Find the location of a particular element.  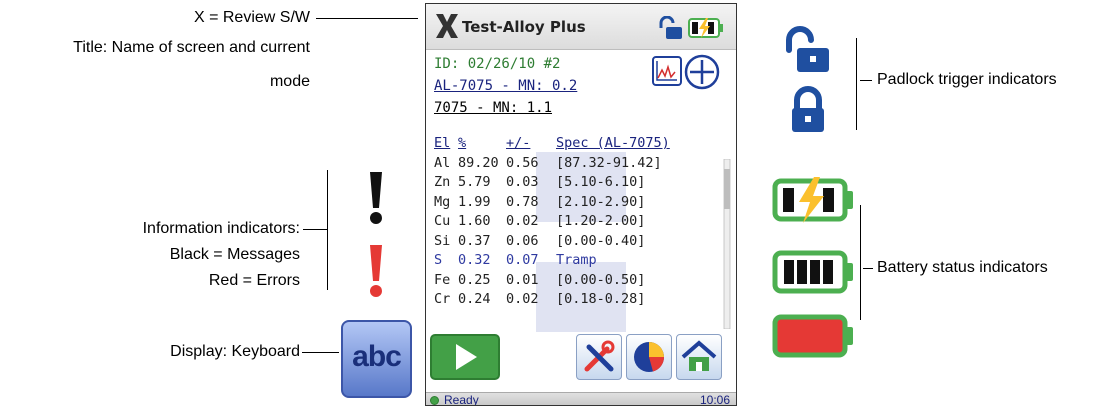

annotation-battery: Battery status indicators is located at coordinates (962, 267).